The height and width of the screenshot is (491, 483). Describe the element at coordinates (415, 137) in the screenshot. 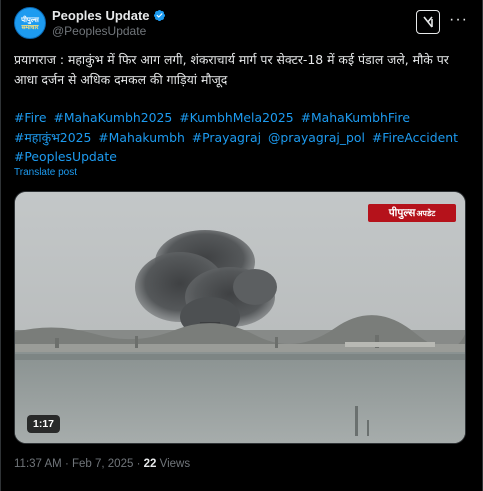

I see `hashtag-link: #FireAccident` at that location.